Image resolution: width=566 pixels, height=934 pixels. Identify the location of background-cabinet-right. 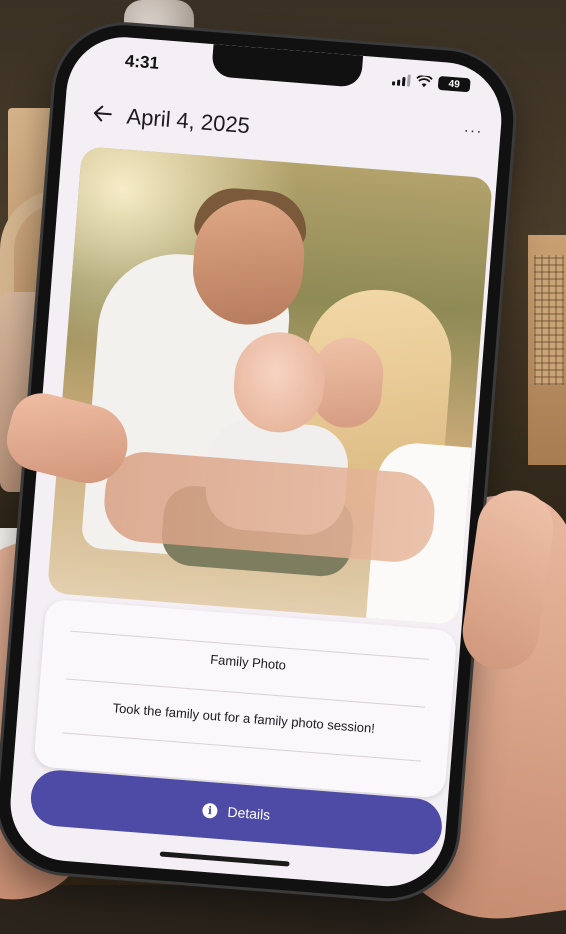
(547, 350).